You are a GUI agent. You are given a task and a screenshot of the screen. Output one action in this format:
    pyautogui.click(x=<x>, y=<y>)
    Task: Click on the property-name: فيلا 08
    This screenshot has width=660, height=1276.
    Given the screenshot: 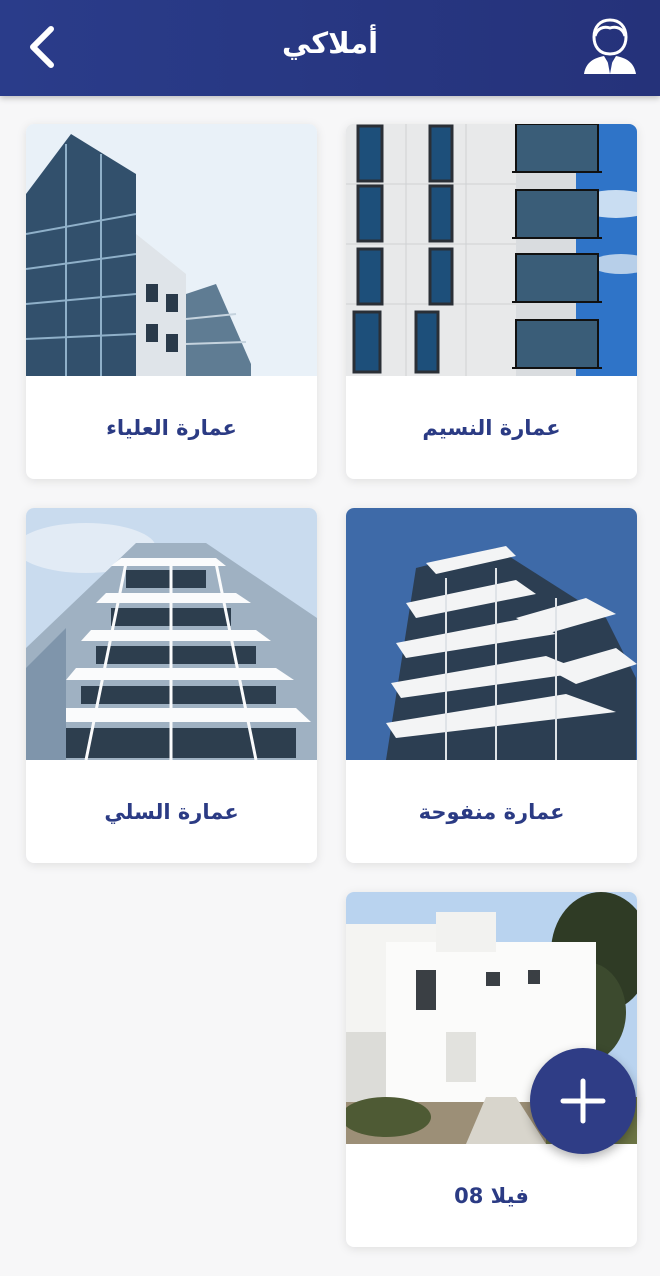 What is the action you would take?
    pyautogui.click(x=491, y=1195)
    